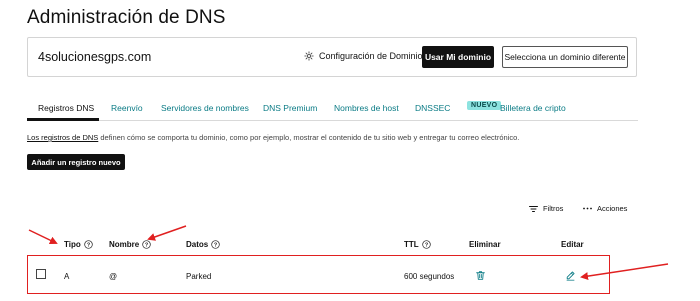  Describe the element at coordinates (67, 276) in the screenshot. I see `cell-type: A` at that location.